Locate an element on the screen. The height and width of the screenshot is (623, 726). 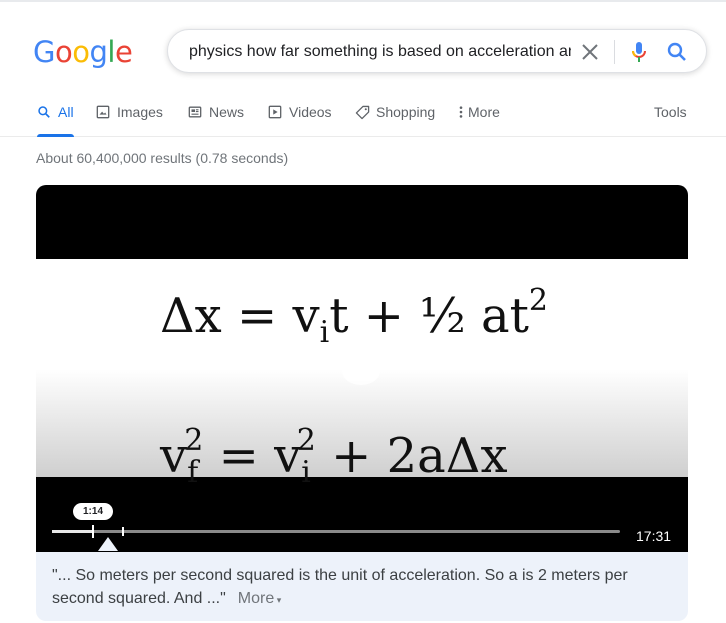
tab-videos: Videos is located at coordinates (300, 118).